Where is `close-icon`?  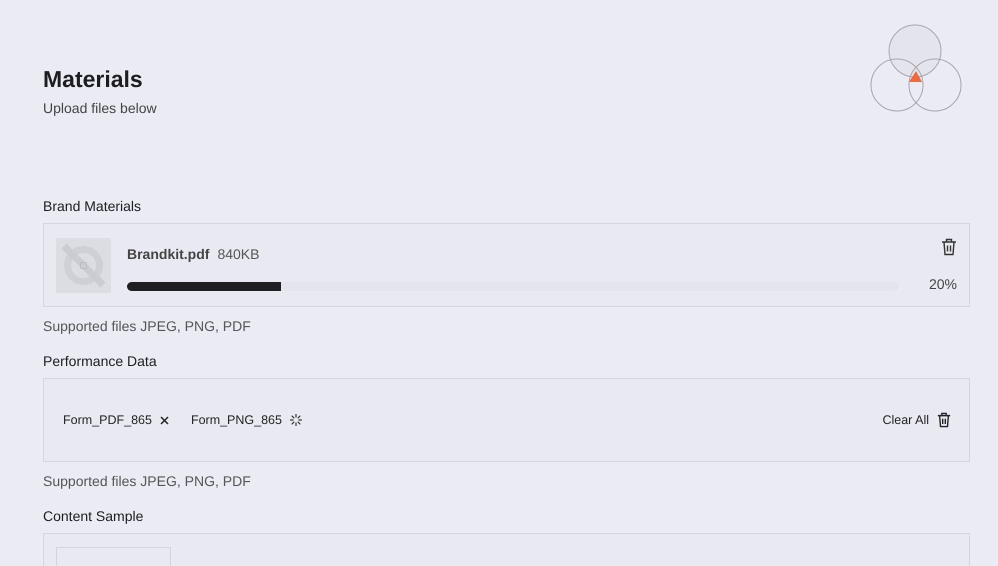 close-icon is located at coordinates (164, 420).